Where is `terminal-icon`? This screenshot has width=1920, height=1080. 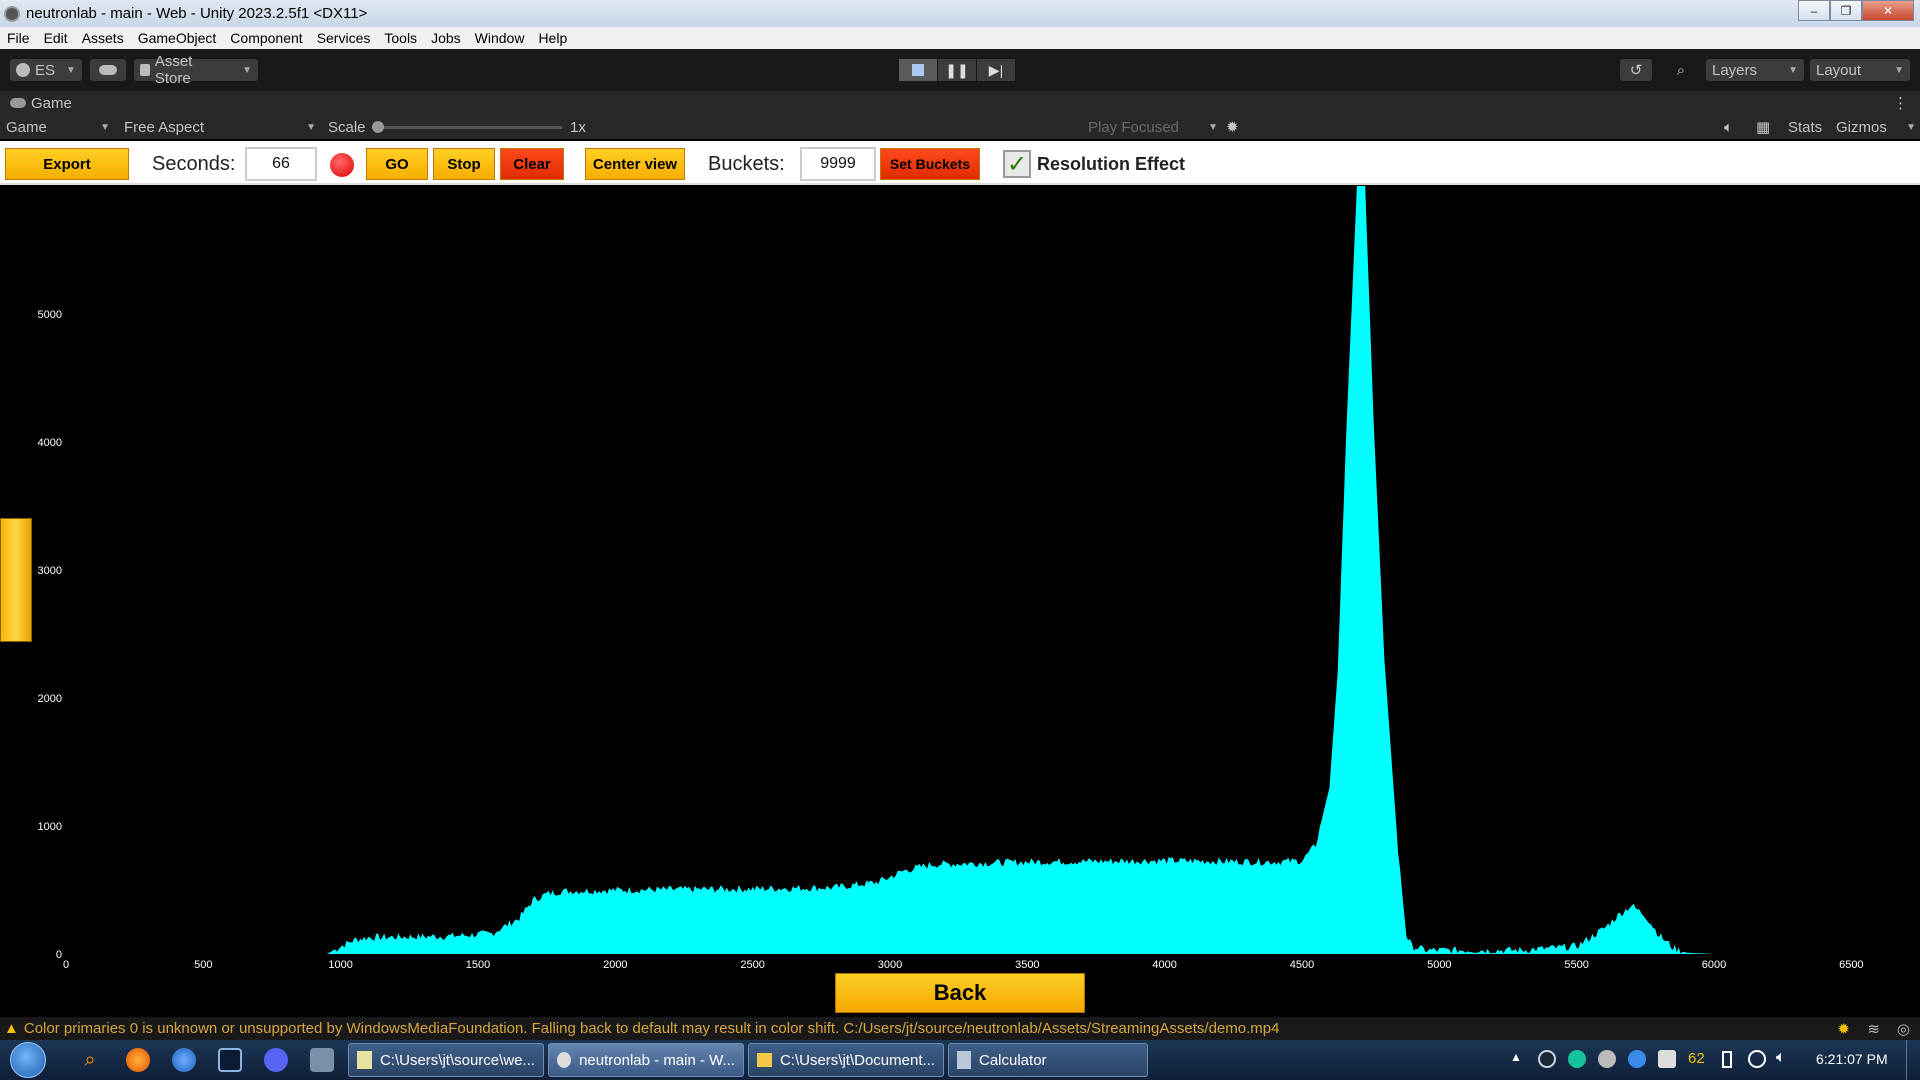
terminal-icon is located at coordinates (230, 1060).